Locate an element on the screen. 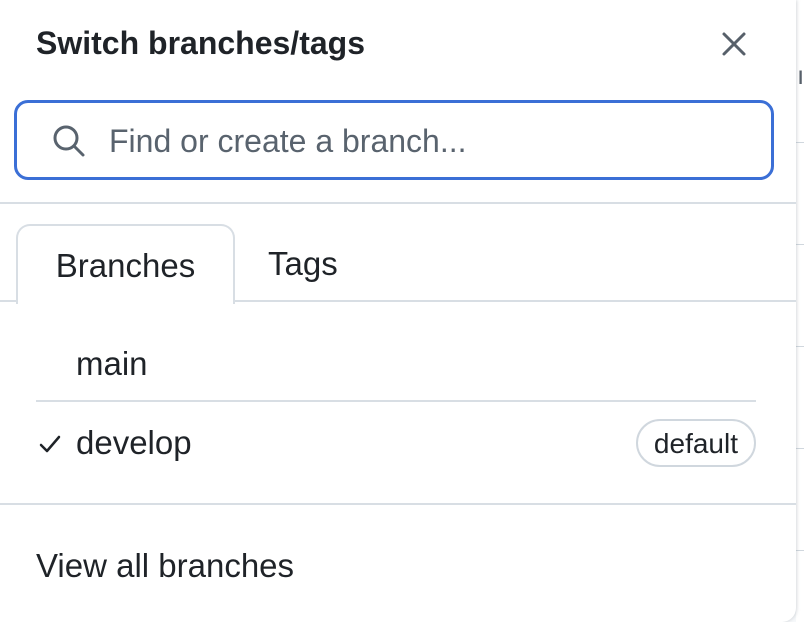 This screenshot has height=622, width=804. dialog-title: Switch branches/tags is located at coordinates (200, 43).